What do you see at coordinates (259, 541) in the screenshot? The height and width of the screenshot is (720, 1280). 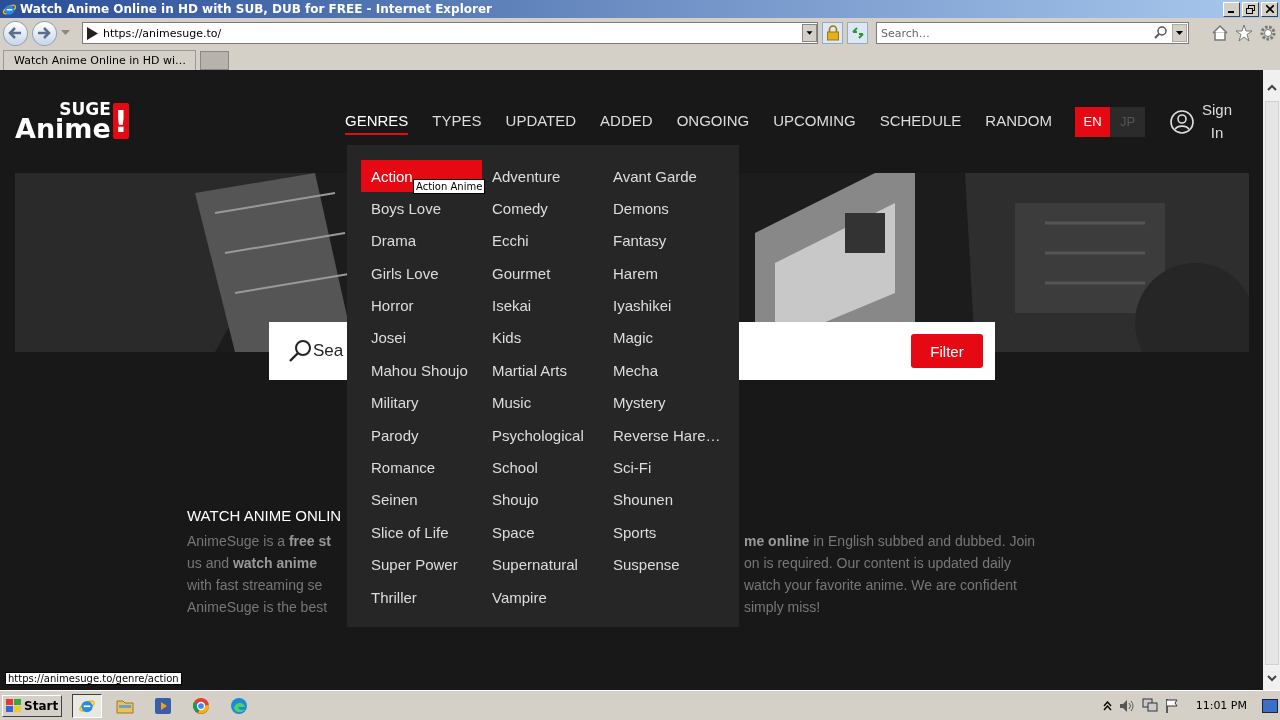 I see `paragraph-text: AnimeSuge is a free st` at bounding box center [259, 541].